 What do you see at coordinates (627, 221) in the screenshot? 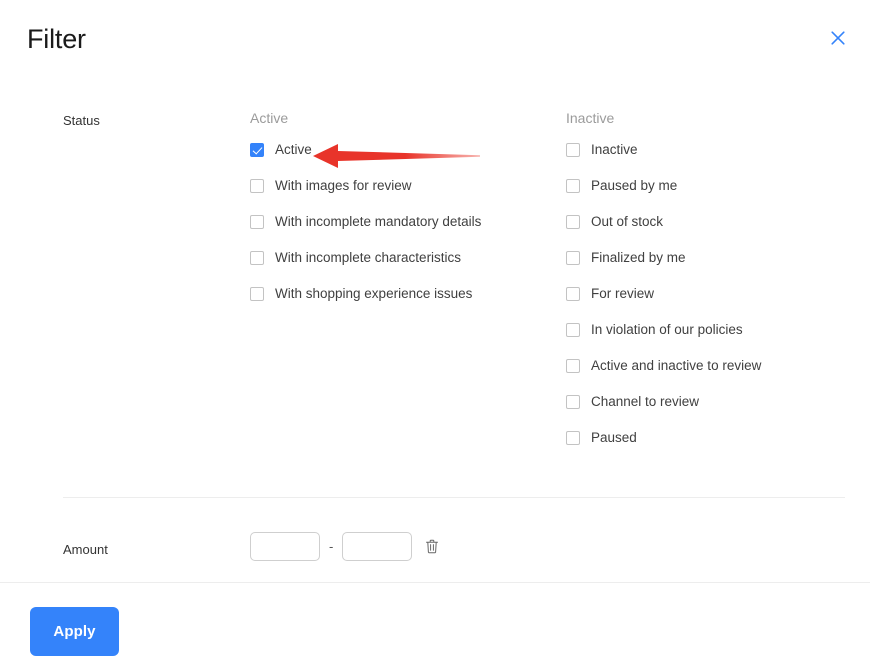
I see `checkbox-label-inactive-2: Out of stock` at bounding box center [627, 221].